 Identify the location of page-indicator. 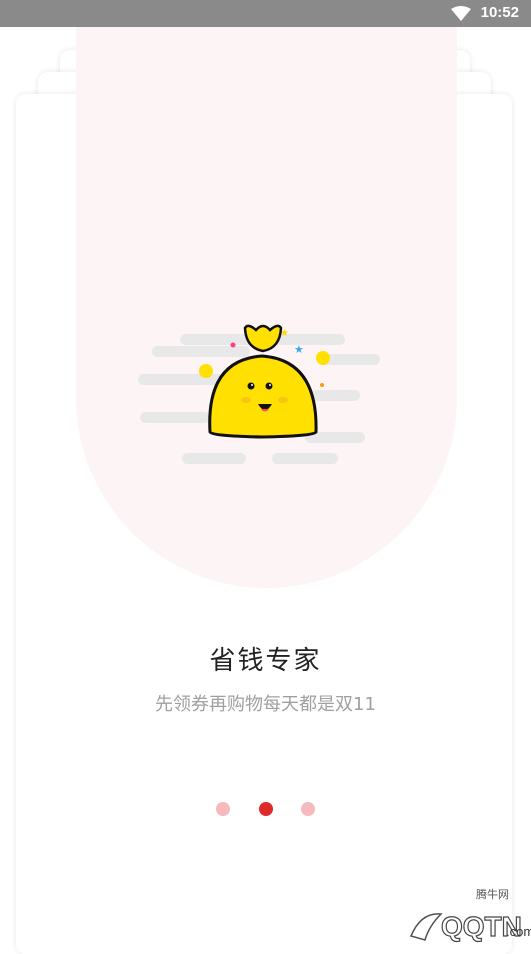
(265, 810).